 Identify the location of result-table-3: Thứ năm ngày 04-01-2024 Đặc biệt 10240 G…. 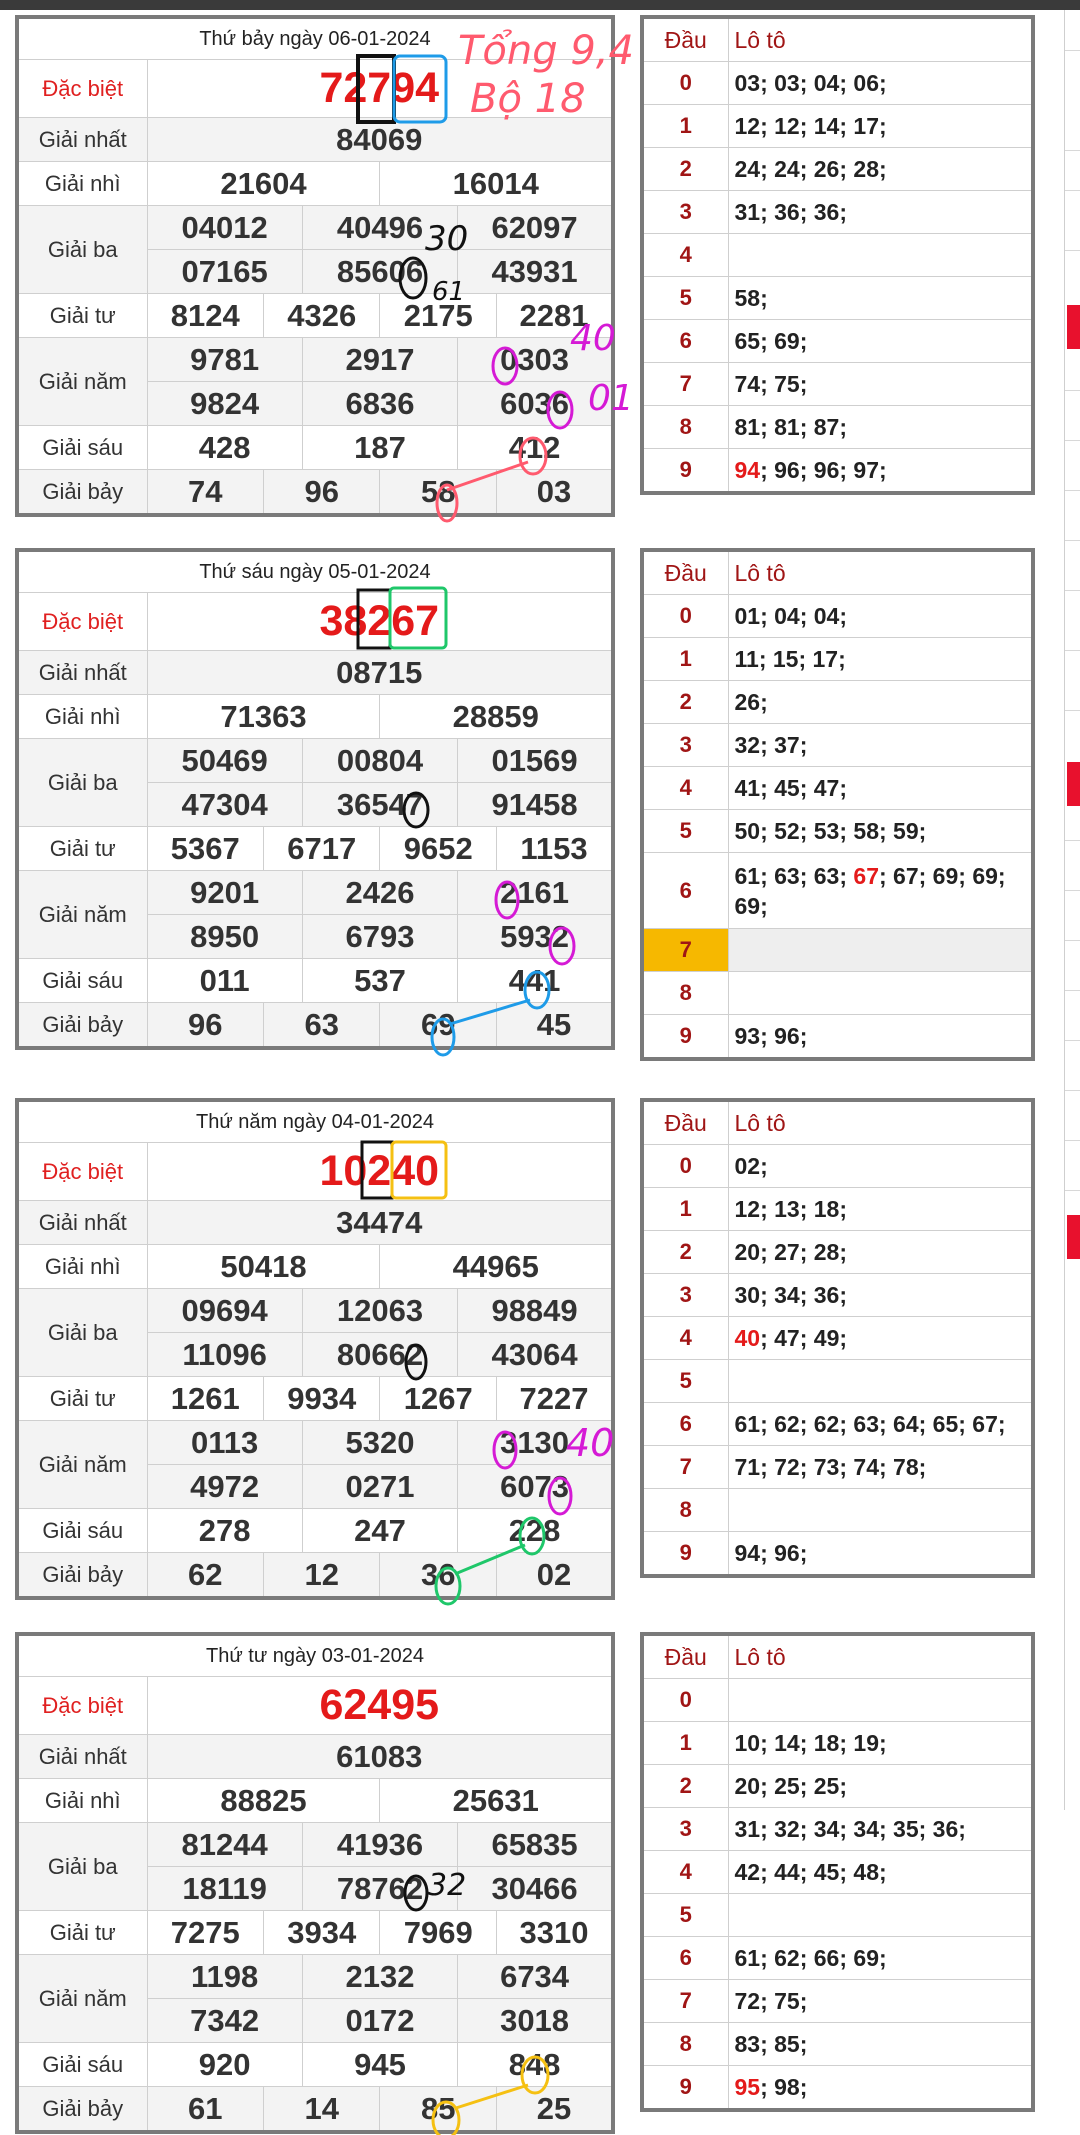
(315, 1349).